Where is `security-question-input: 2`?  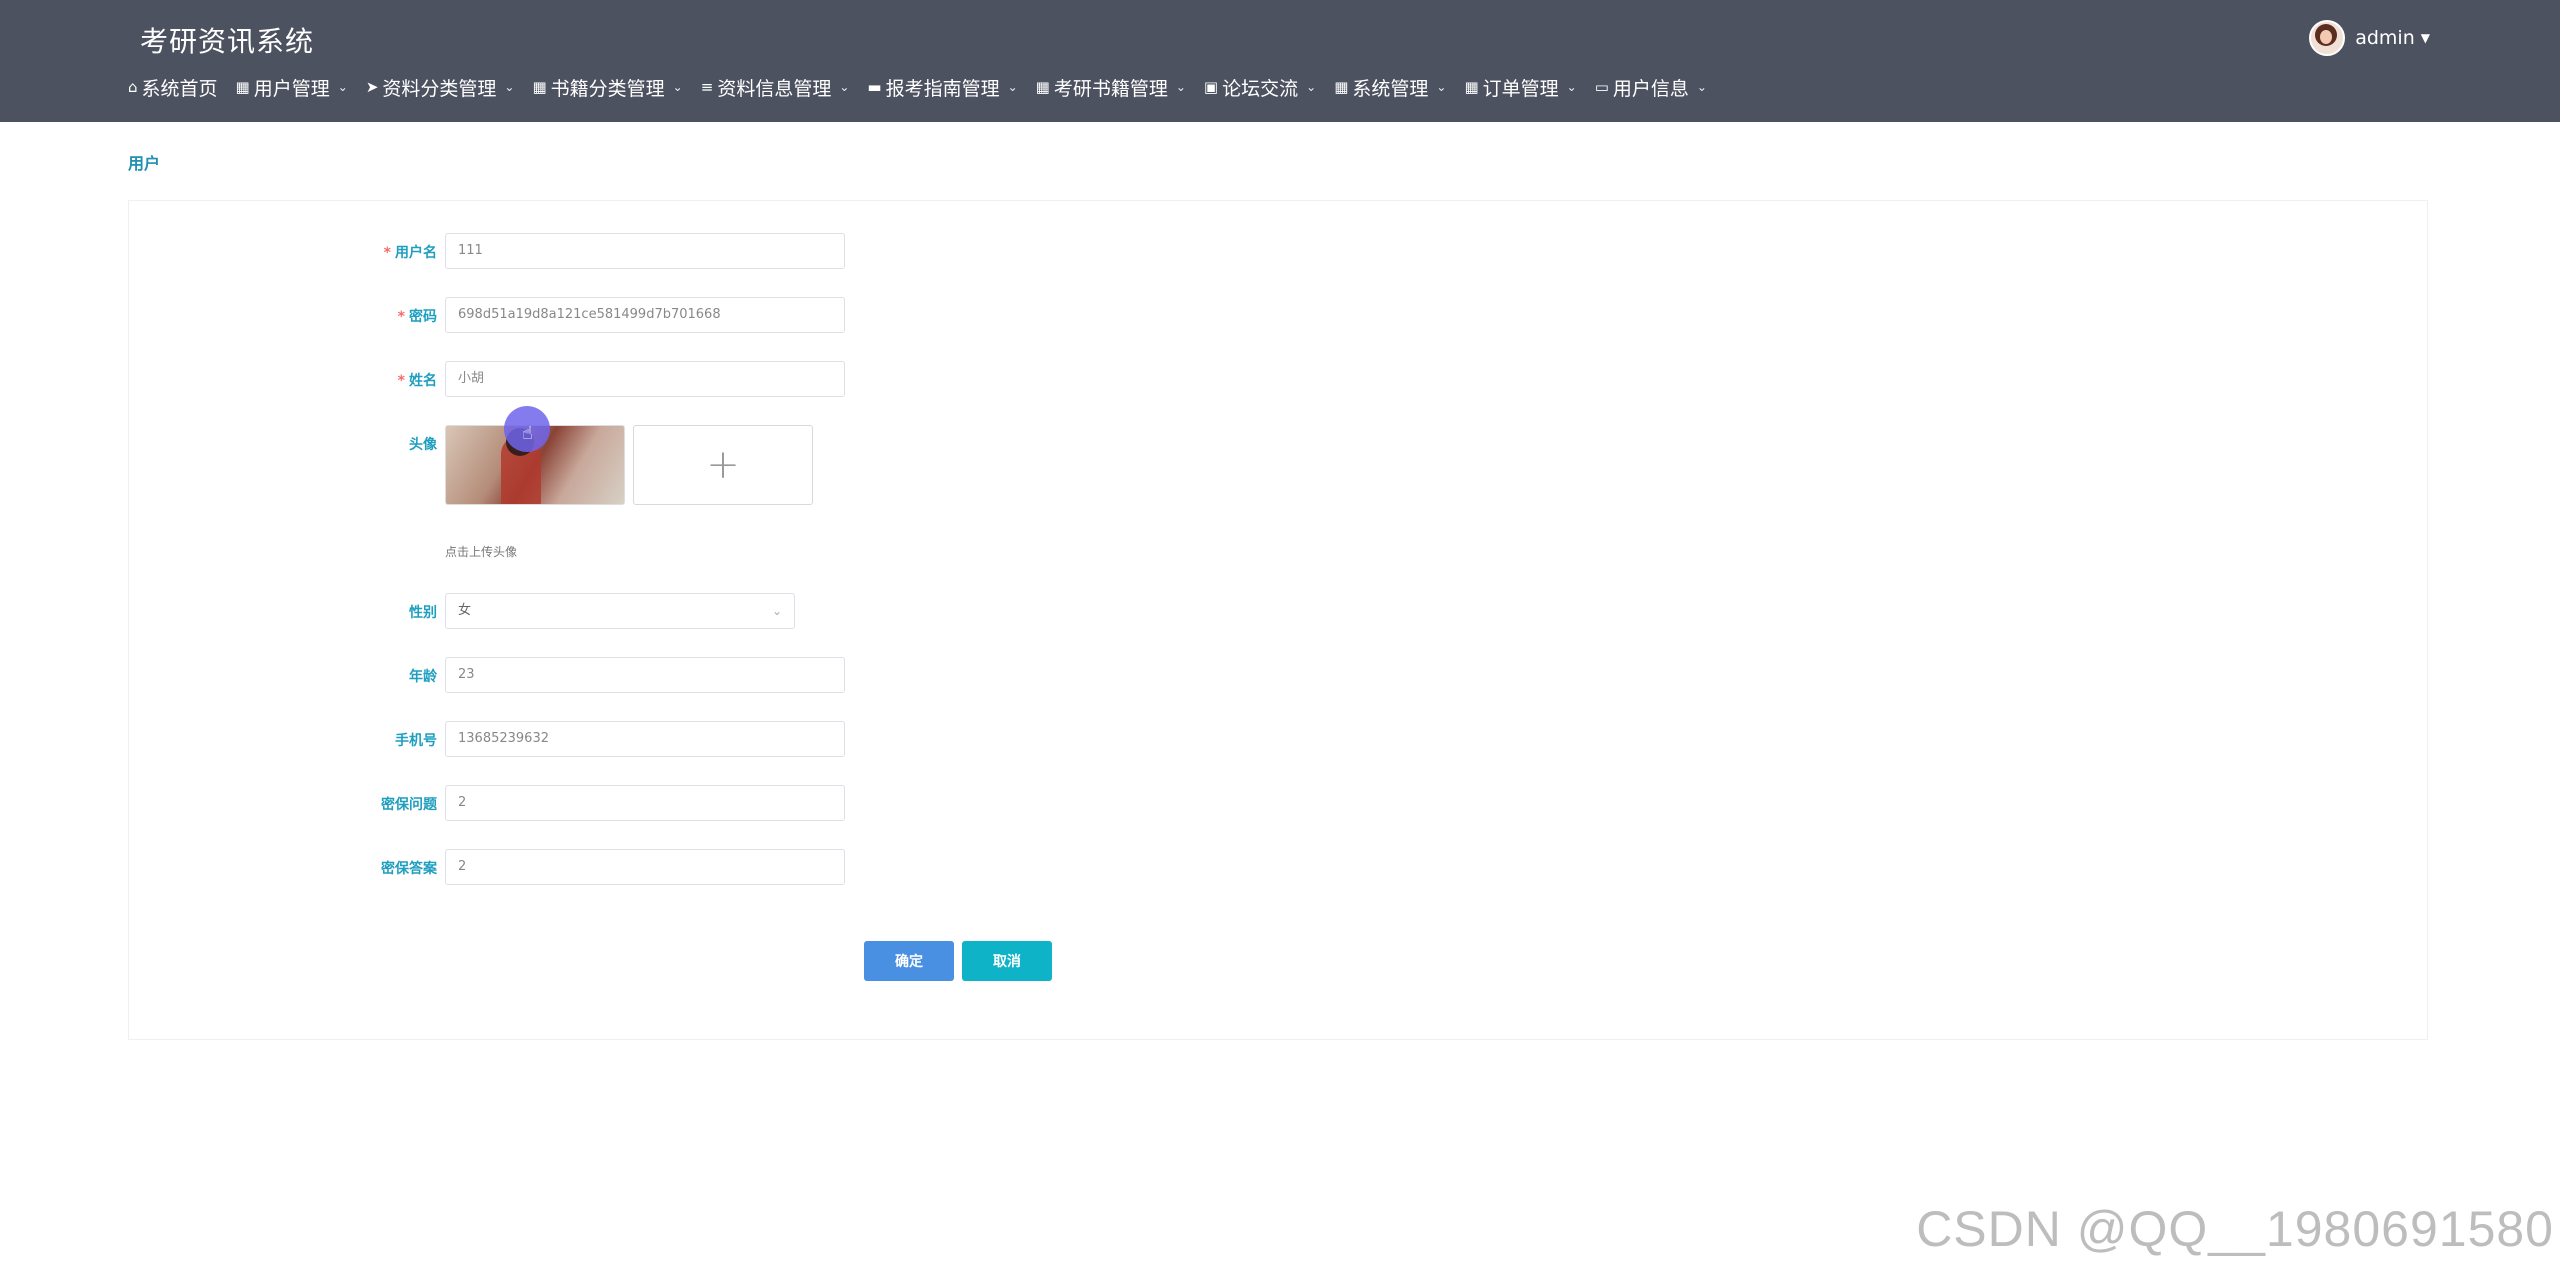 security-question-input: 2 is located at coordinates (645, 803).